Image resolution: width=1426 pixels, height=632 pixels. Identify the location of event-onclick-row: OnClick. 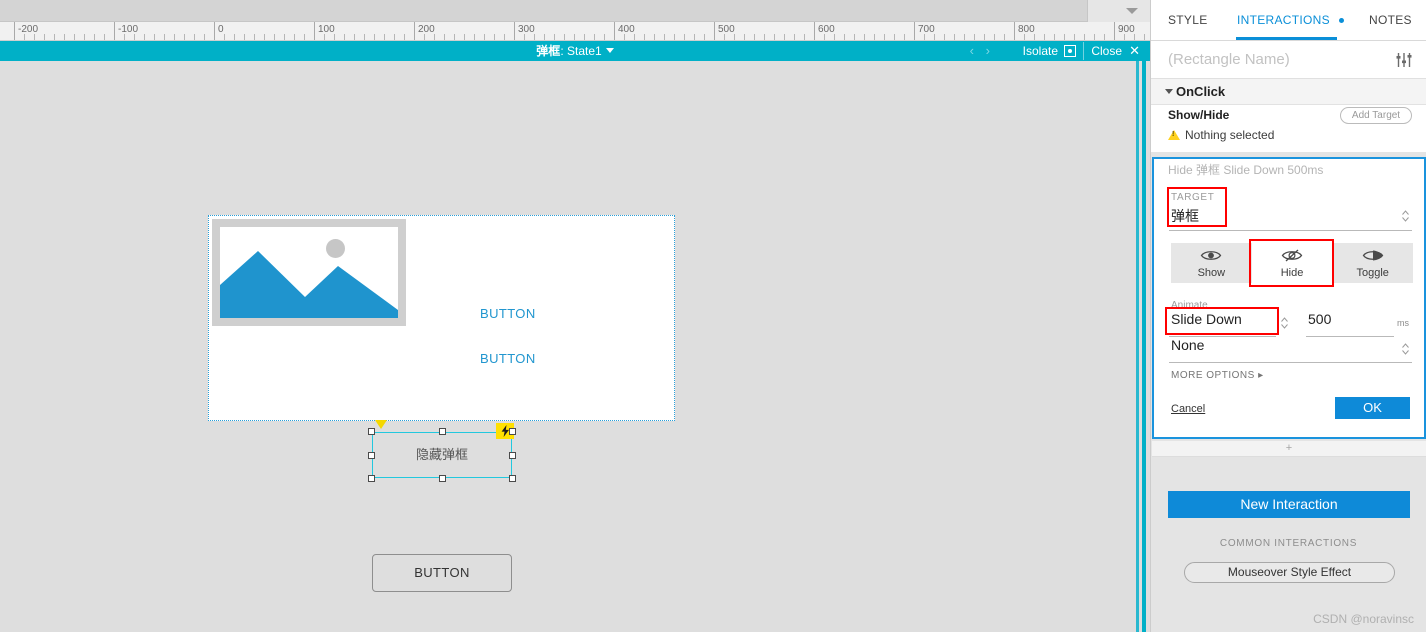
(1288, 92).